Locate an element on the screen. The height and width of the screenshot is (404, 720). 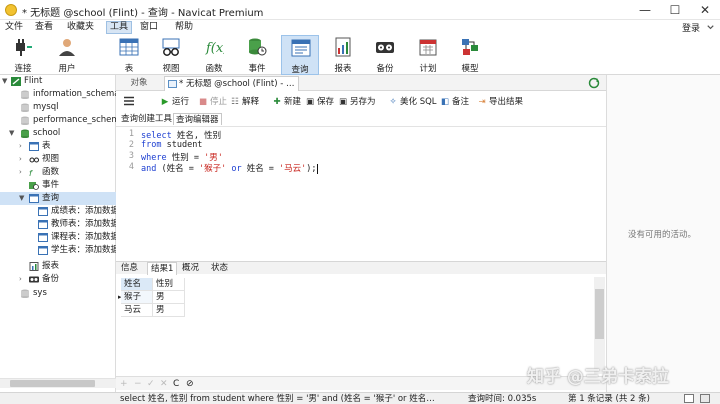
menu-view: 查看 is located at coordinates (44, 27).